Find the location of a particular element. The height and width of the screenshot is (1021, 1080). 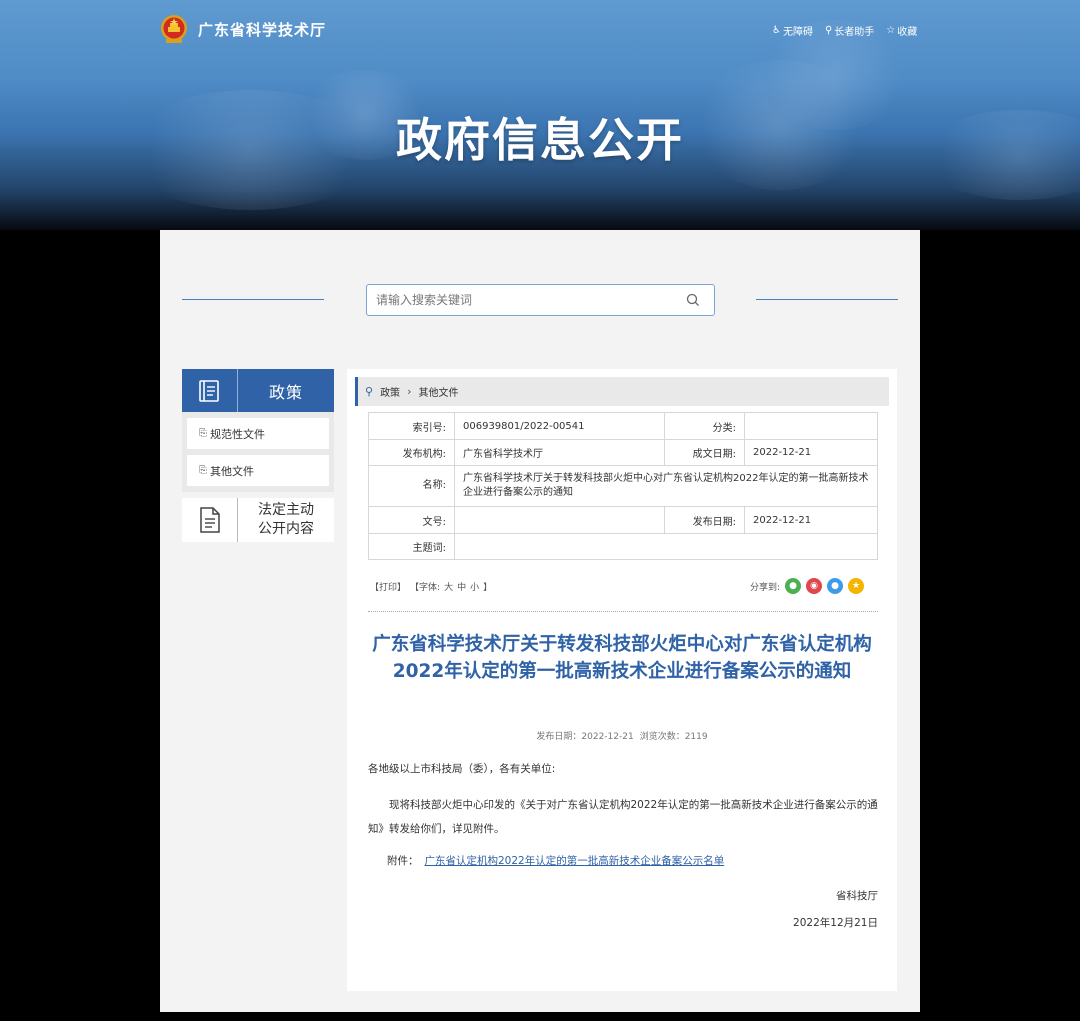

accessibility-link: ♿ 无障碍 is located at coordinates (792, 30).